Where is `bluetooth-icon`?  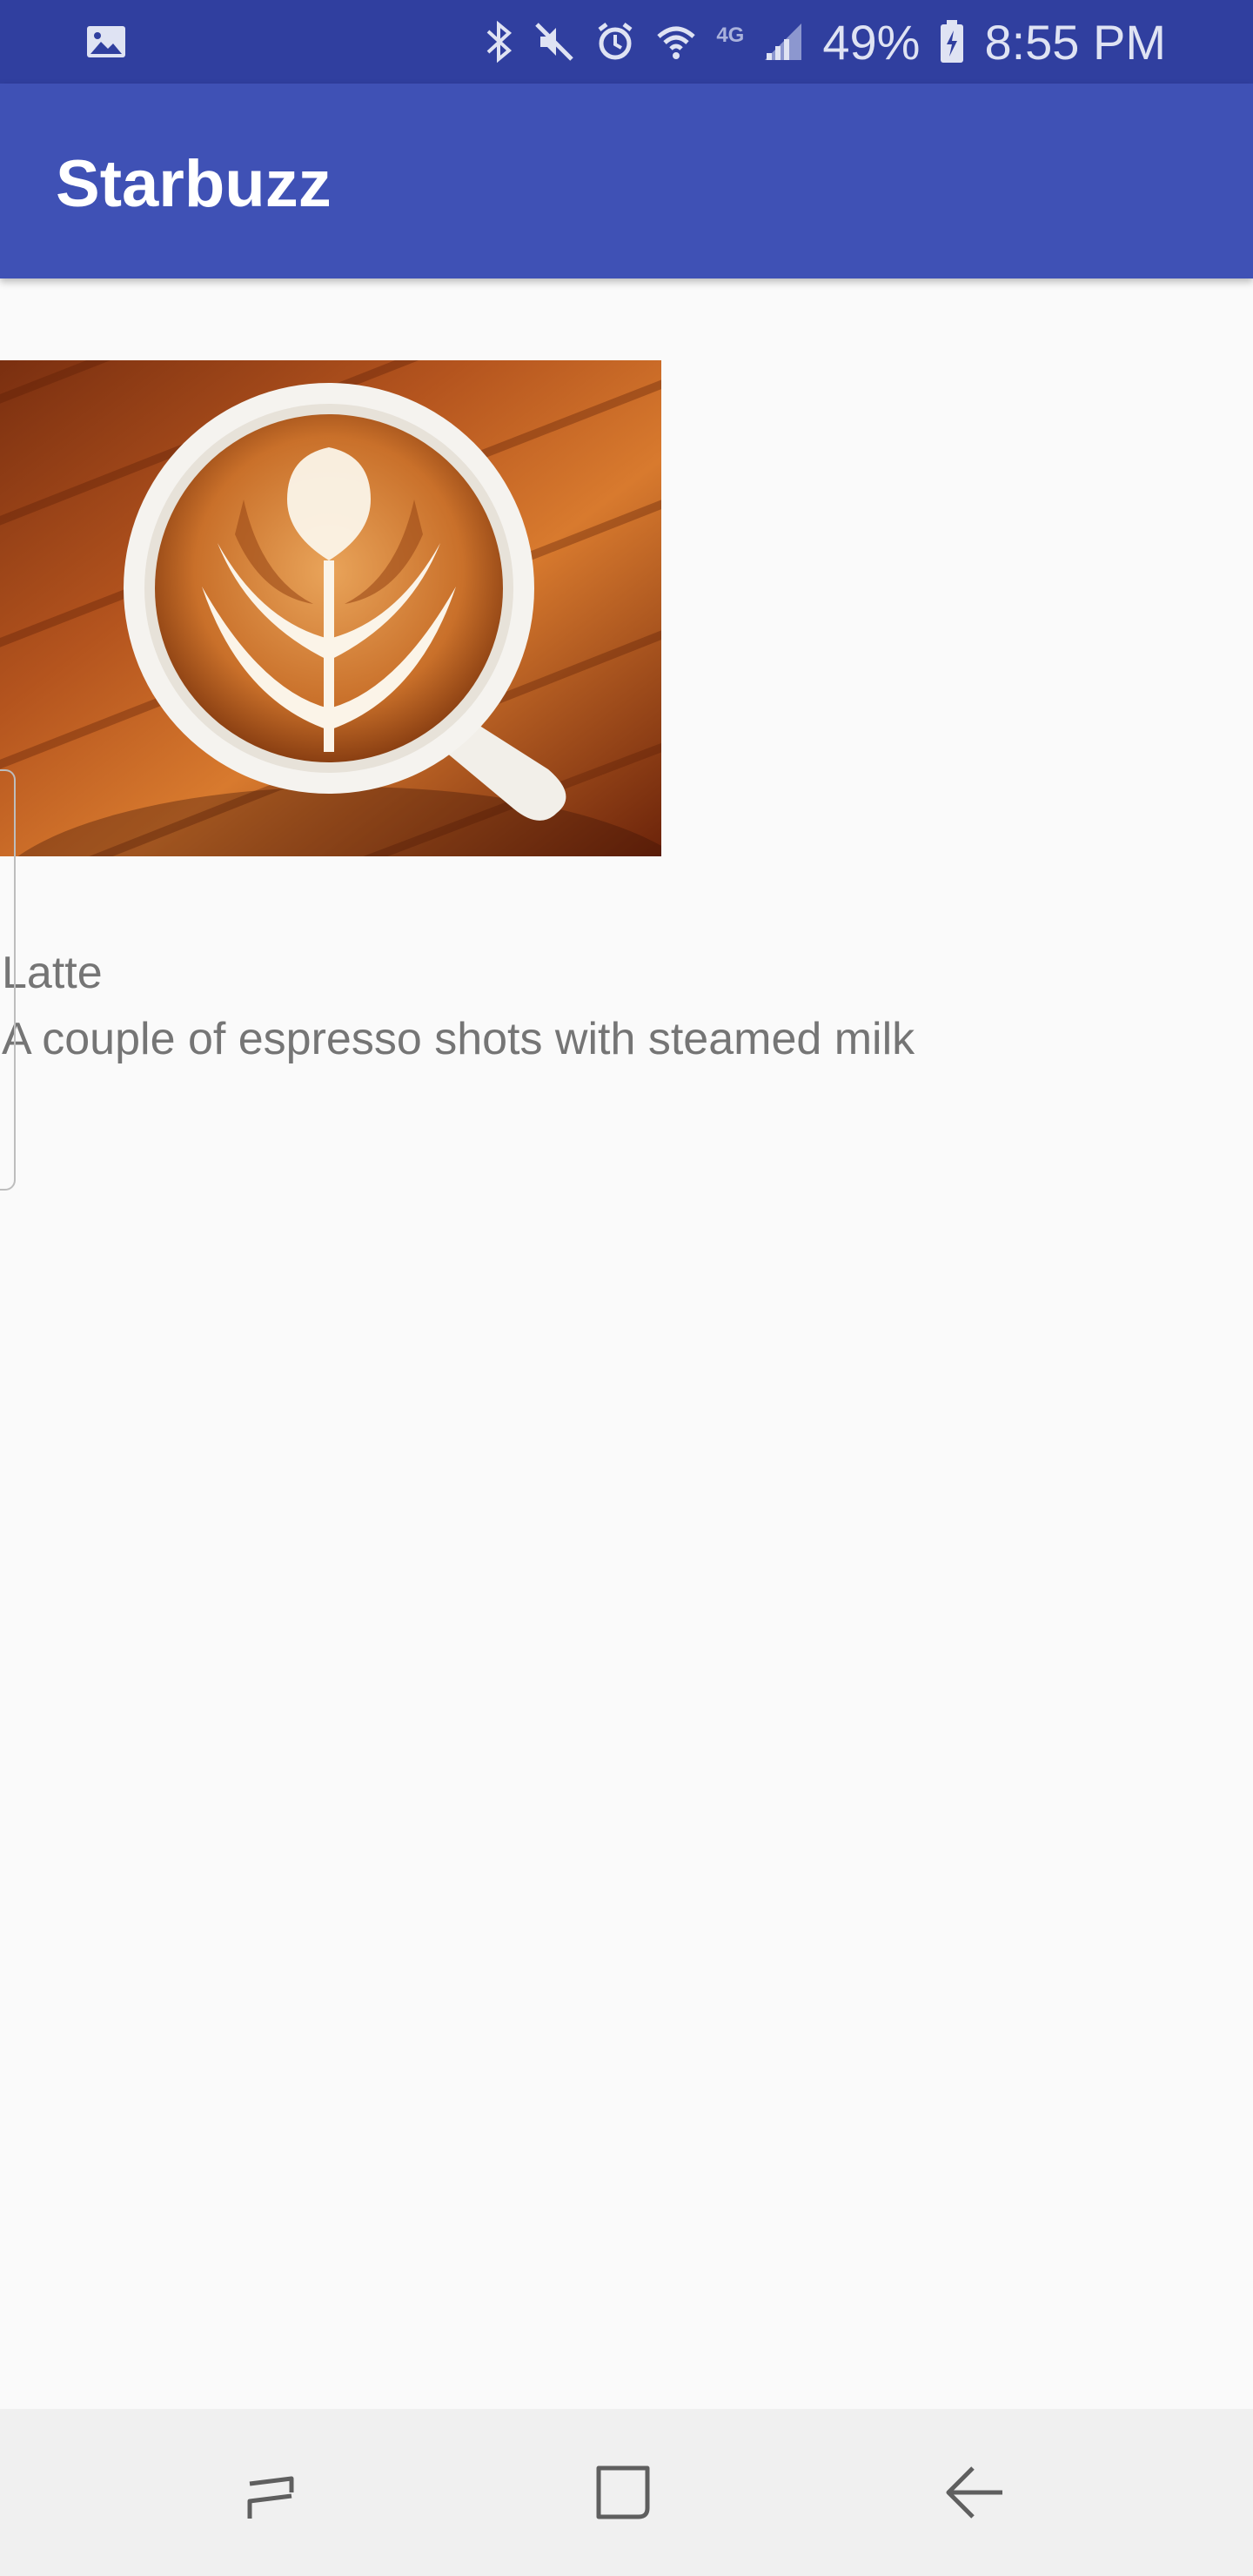
bluetooth-icon is located at coordinates (499, 41).